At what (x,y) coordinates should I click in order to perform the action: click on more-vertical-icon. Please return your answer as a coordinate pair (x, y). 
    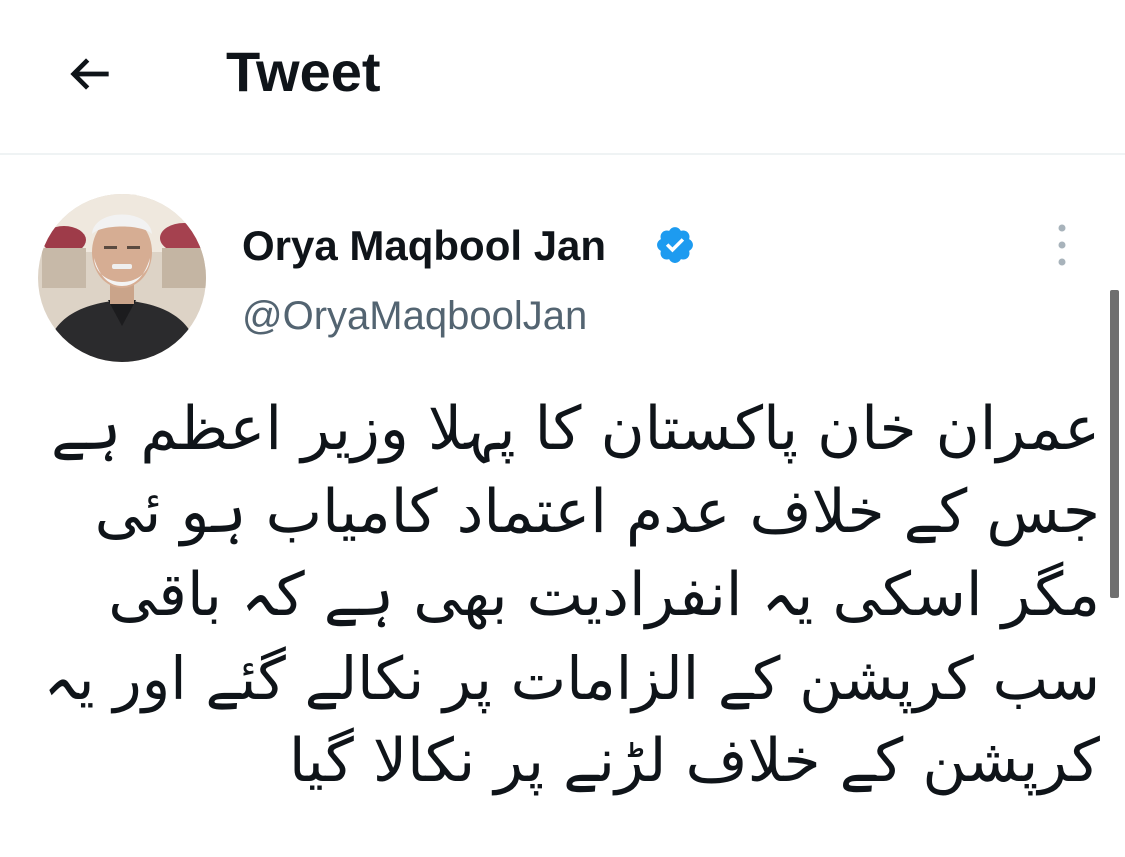
    Looking at the image, I should click on (1062, 245).